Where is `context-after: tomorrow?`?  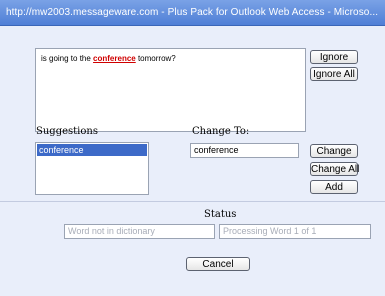 context-after: tomorrow? is located at coordinates (155, 58).